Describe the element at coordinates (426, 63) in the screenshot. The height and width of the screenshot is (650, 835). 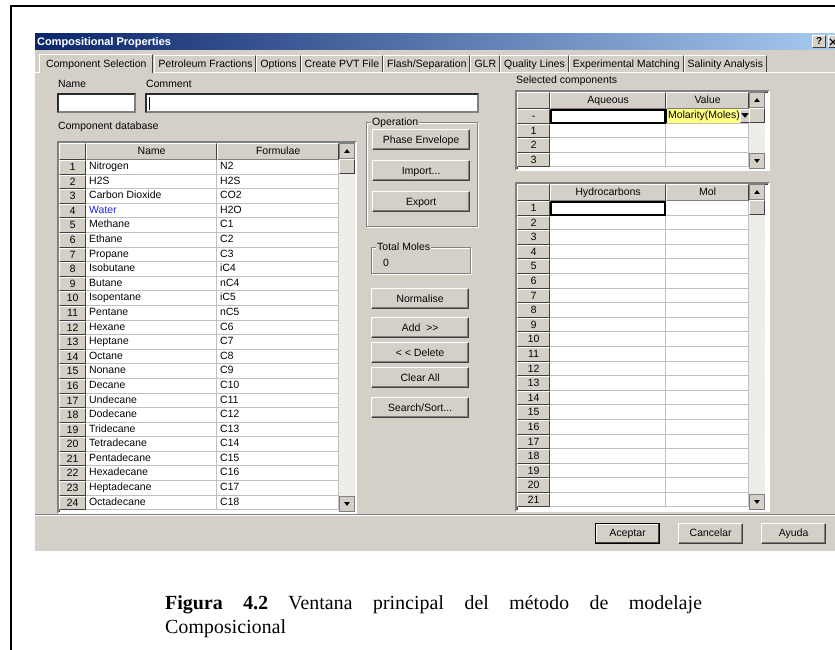
I see `tab: Flash/Separation` at that location.